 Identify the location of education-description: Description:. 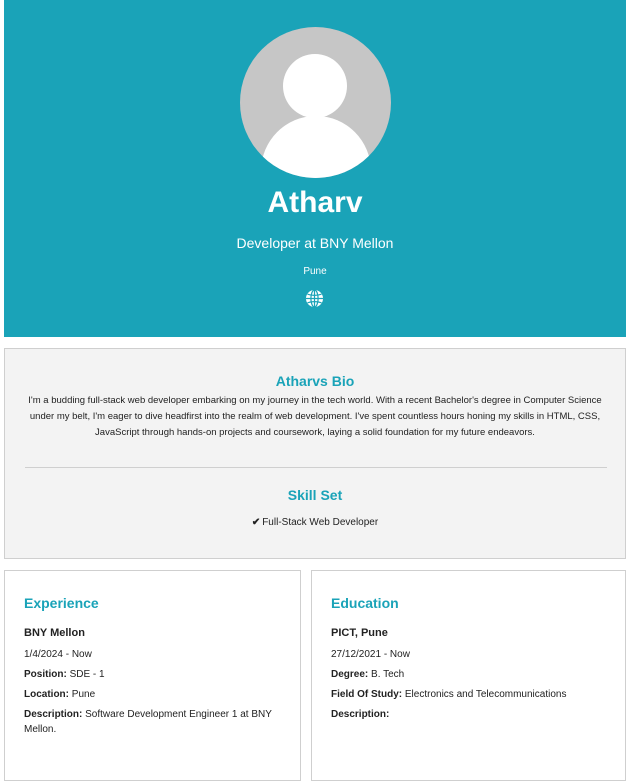
(360, 714).